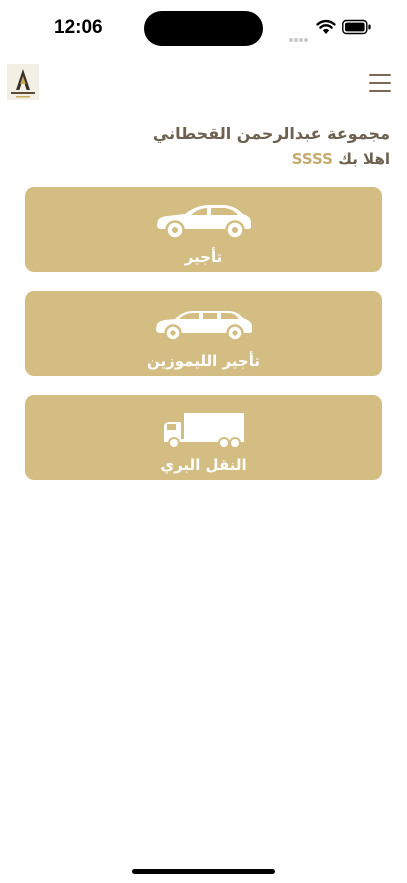 This screenshot has height=883, width=407. Describe the element at coordinates (203, 257) in the screenshot. I see `rental-label: تأجير` at that location.